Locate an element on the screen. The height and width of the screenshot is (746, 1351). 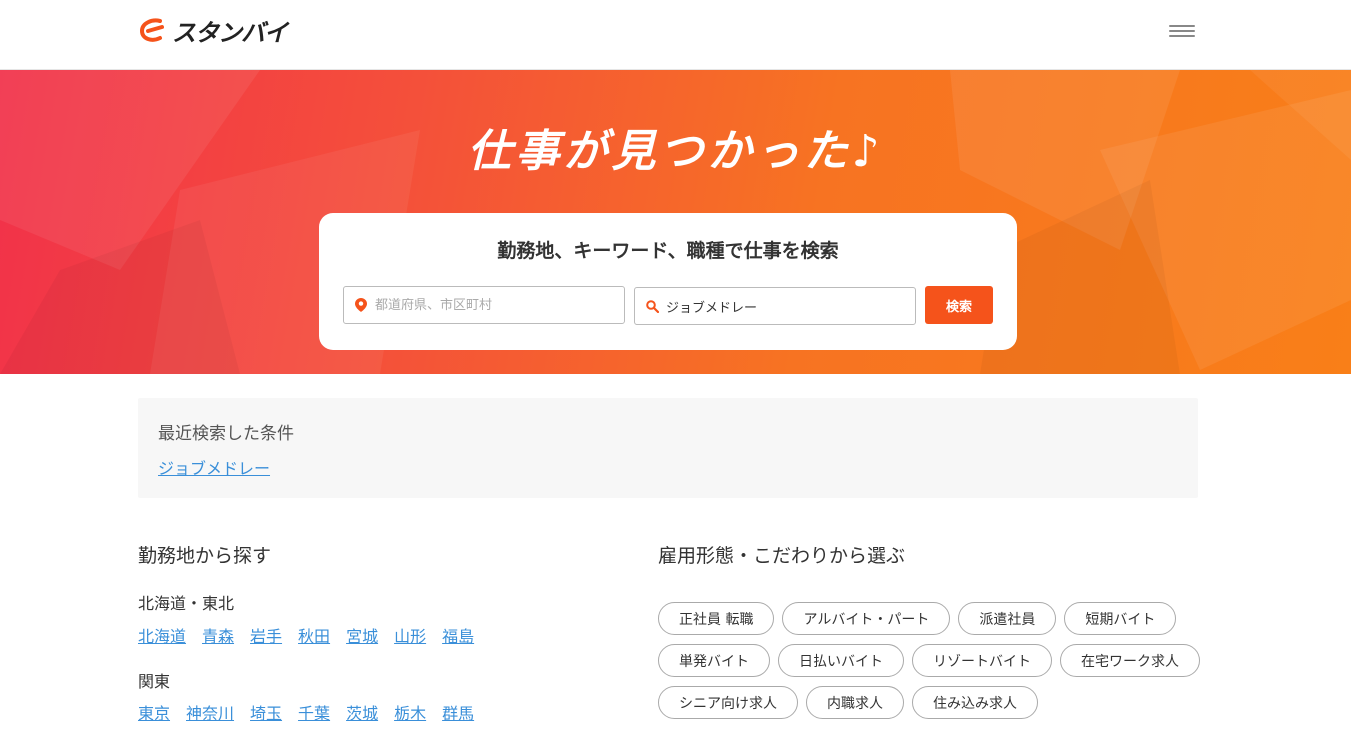
location-input is located at coordinates (495, 305).